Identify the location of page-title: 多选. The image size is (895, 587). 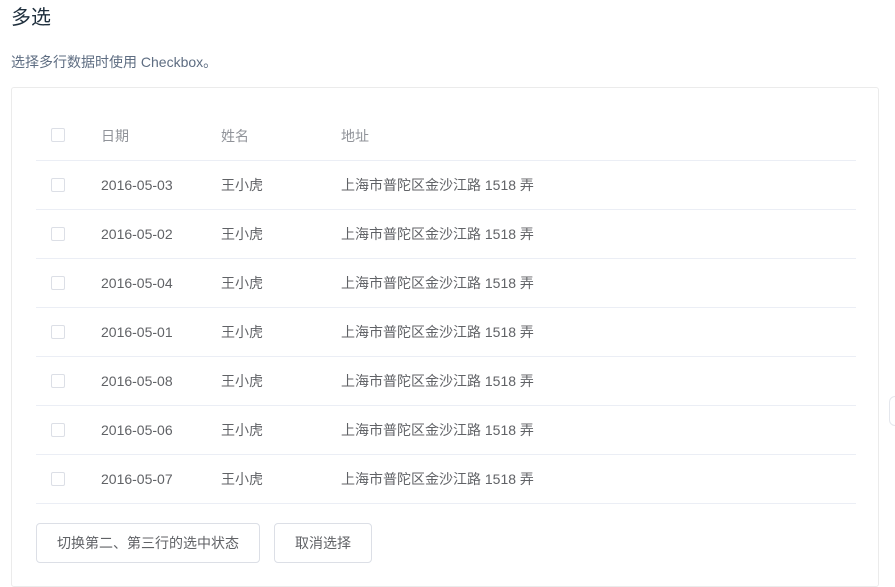
(31, 18).